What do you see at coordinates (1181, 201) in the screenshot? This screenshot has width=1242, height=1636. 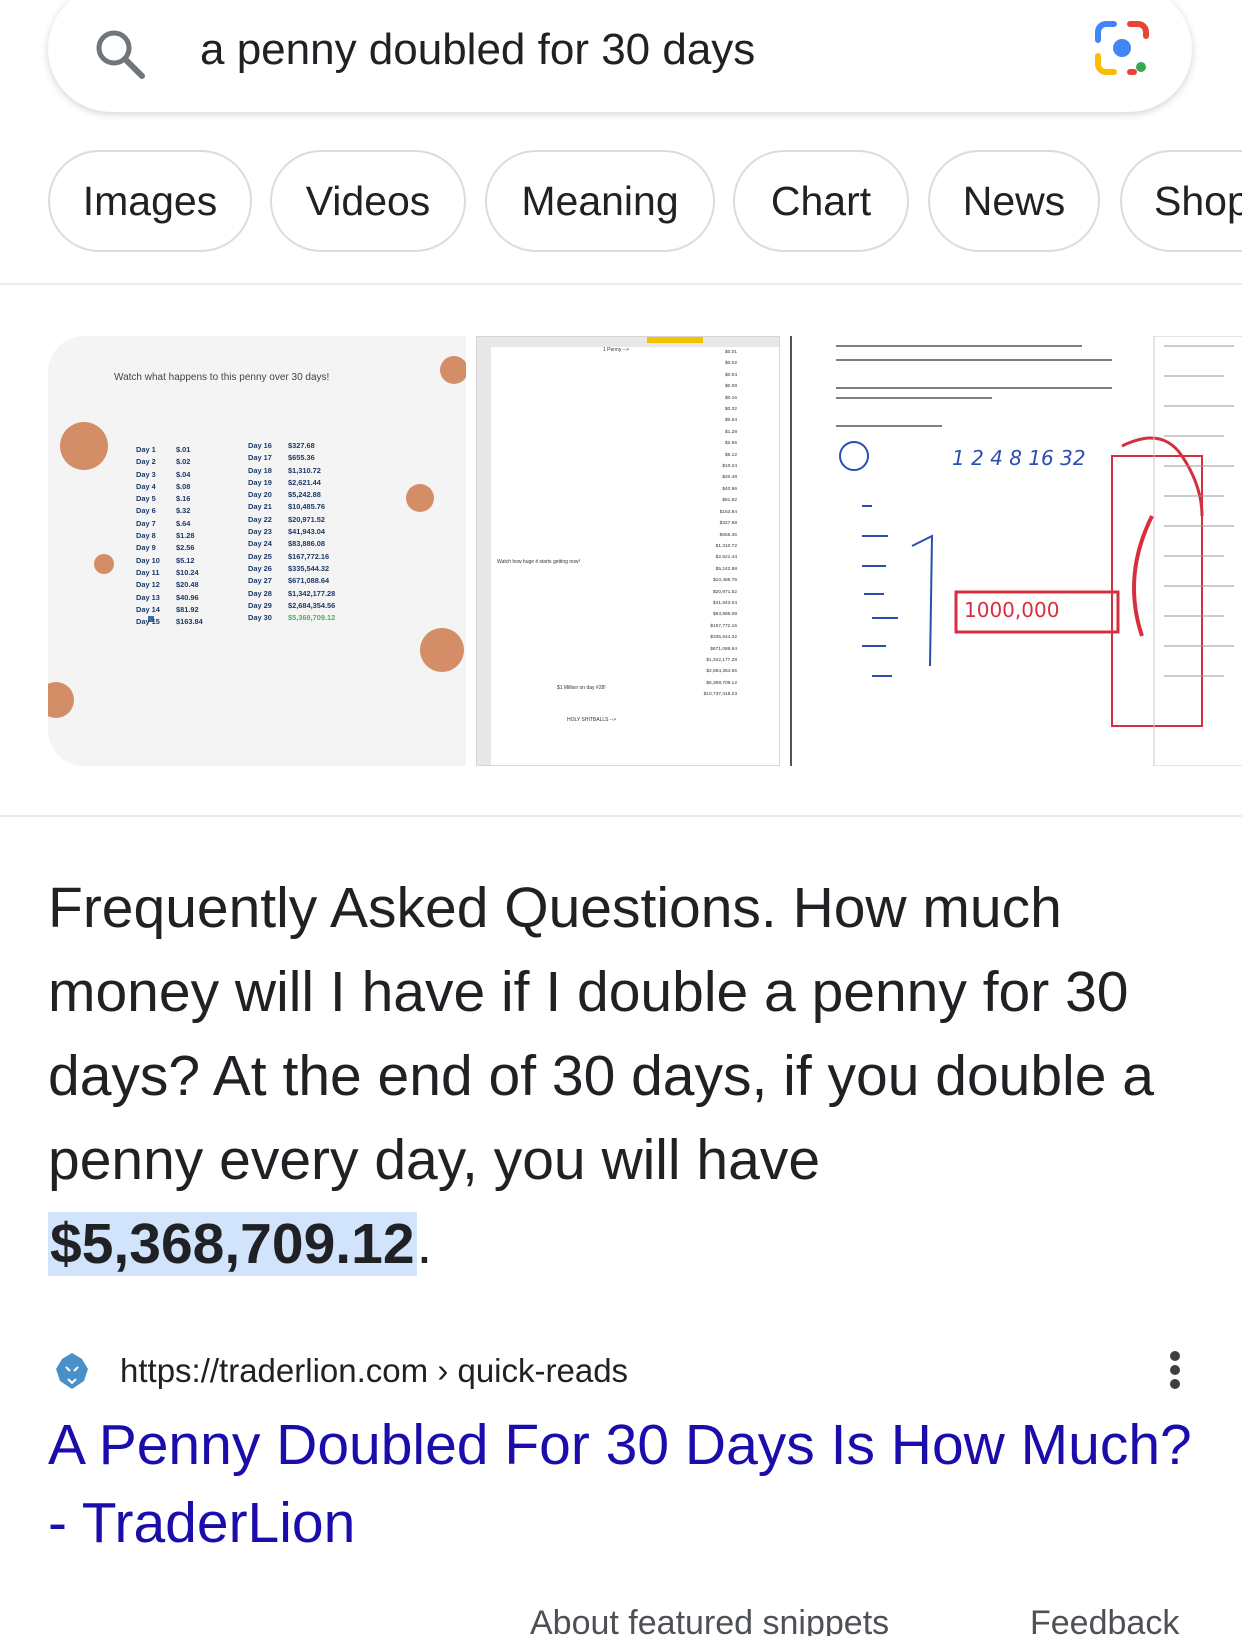 I see `chip-shopping: Shopping` at bounding box center [1181, 201].